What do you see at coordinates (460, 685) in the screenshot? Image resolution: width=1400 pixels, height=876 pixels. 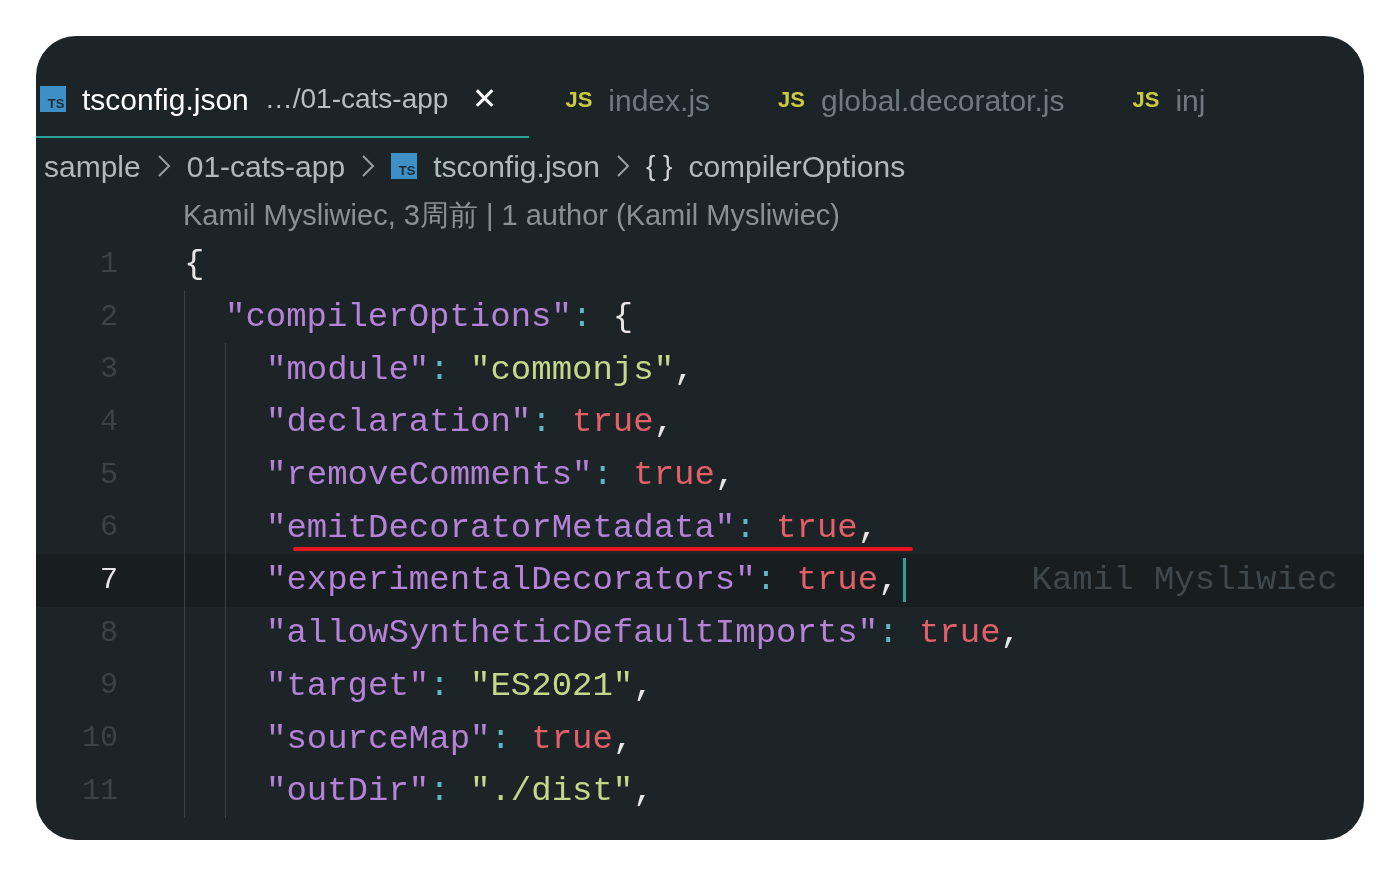 I see `code-text: "target": "ES2021",` at bounding box center [460, 685].